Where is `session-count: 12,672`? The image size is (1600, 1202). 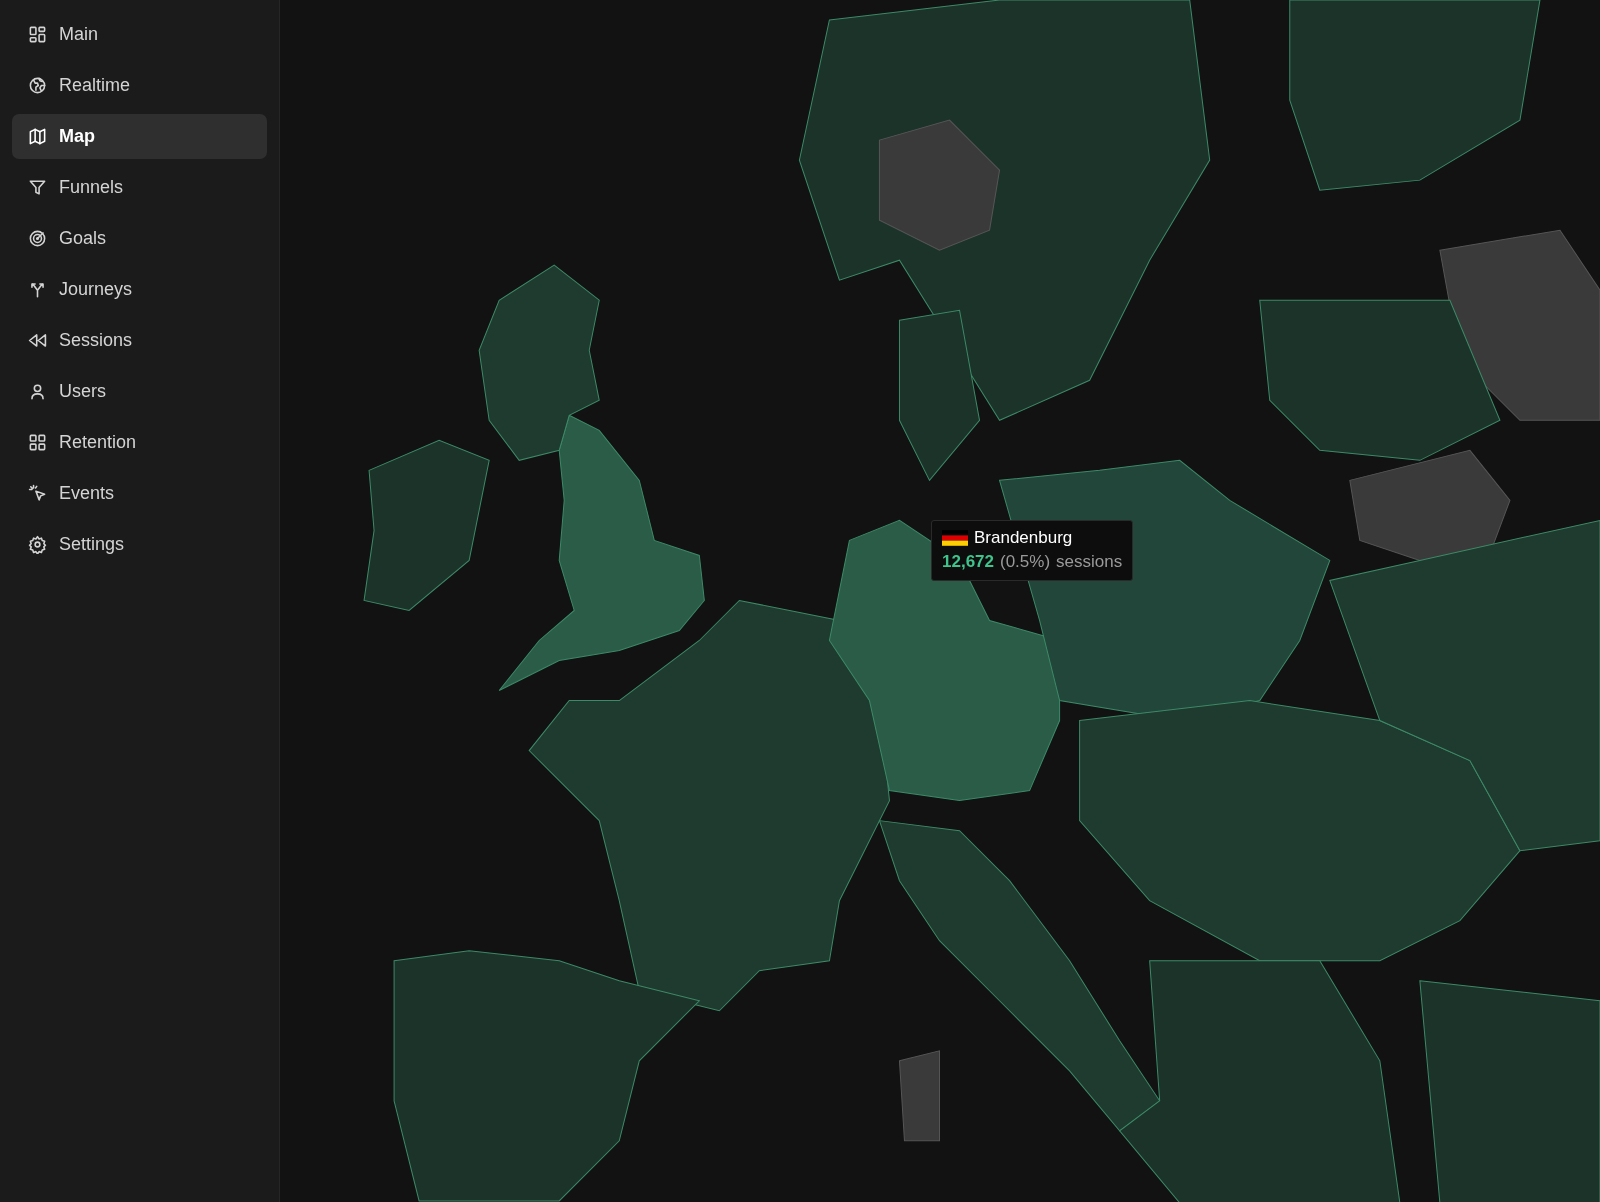 session-count: 12,672 is located at coordinates (968, 562).